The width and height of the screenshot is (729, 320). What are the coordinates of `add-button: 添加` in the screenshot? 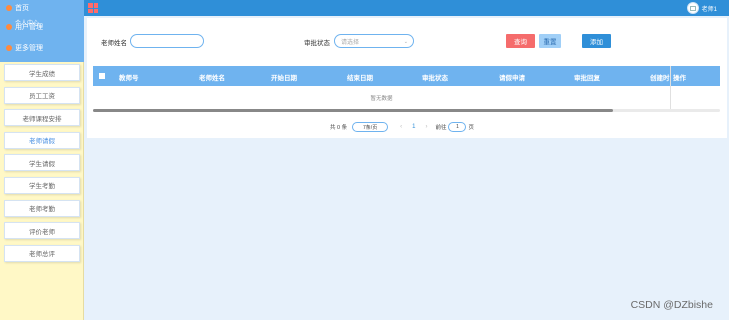 It's located at (596, 41).